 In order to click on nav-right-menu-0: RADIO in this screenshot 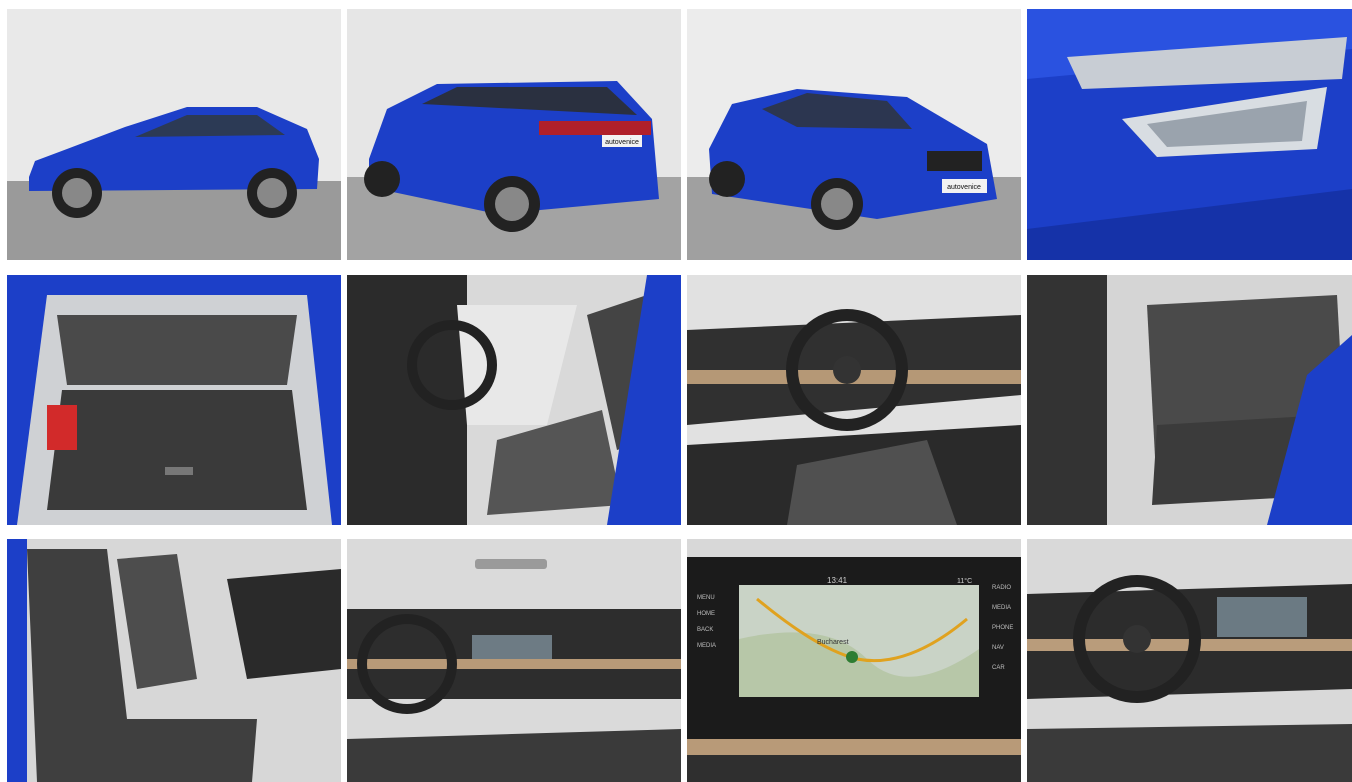, I will do `click(1001, 588)`.